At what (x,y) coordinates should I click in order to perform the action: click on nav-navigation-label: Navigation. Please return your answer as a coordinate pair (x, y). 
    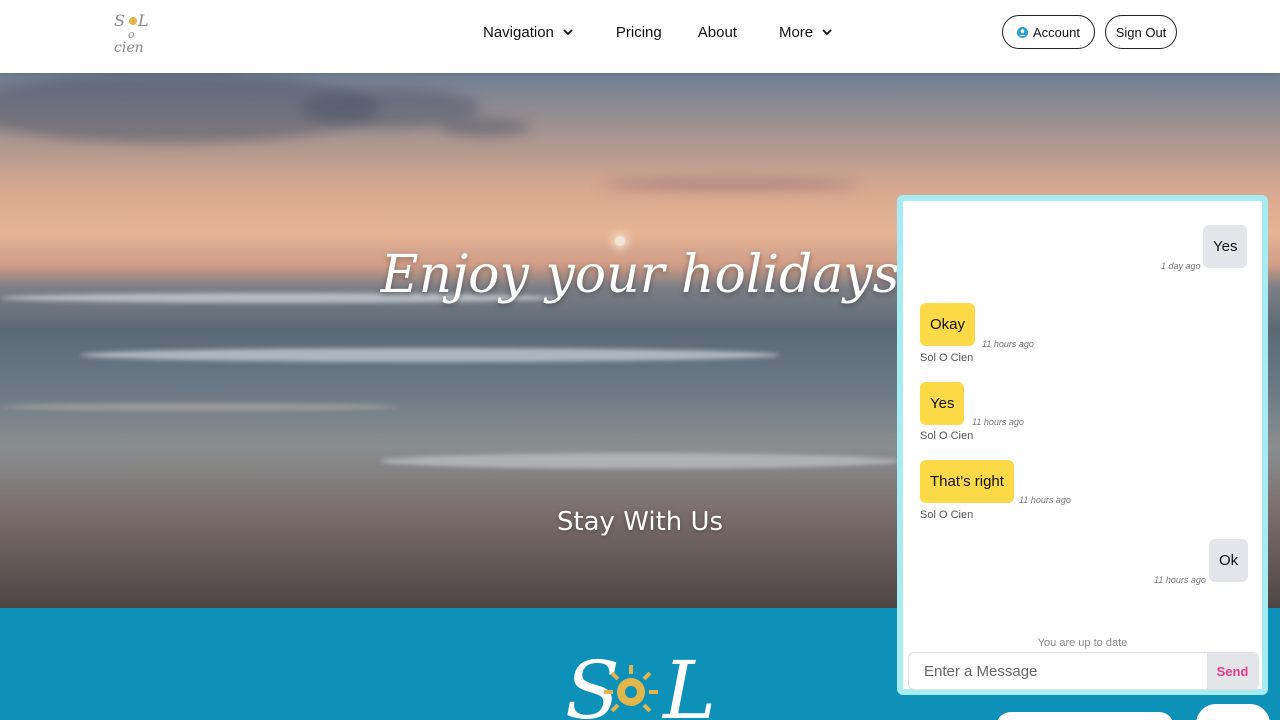
    Looking at the image, I should click on (518, 32).